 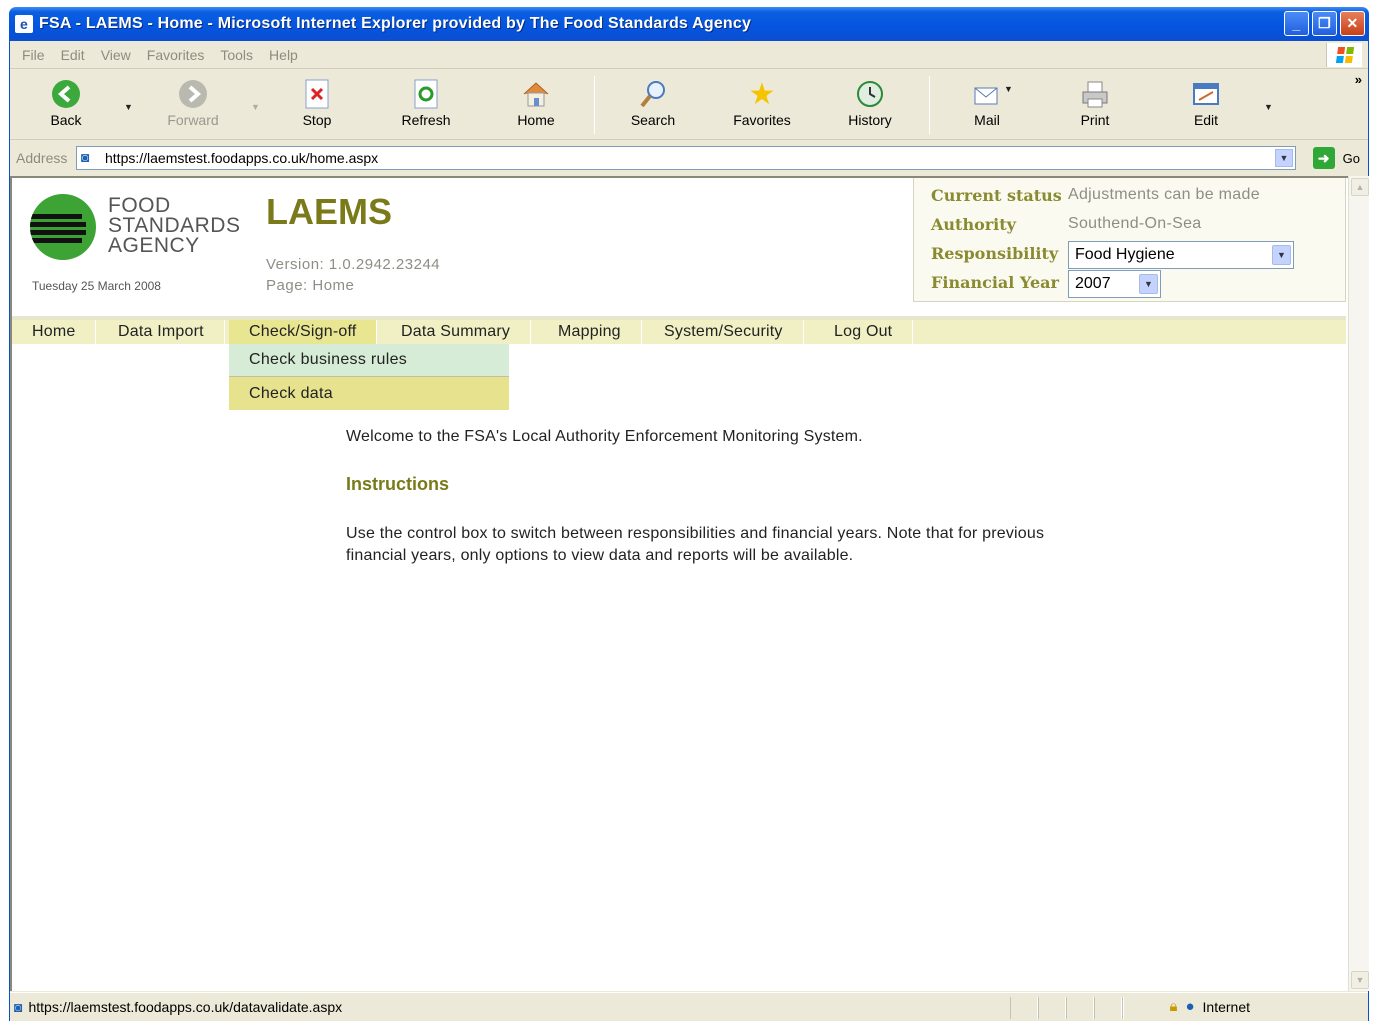 What do you see at coordinates (329, 211) in the screenshot?
I see `app-title: LAEMS` at bounding box center [329, 211].